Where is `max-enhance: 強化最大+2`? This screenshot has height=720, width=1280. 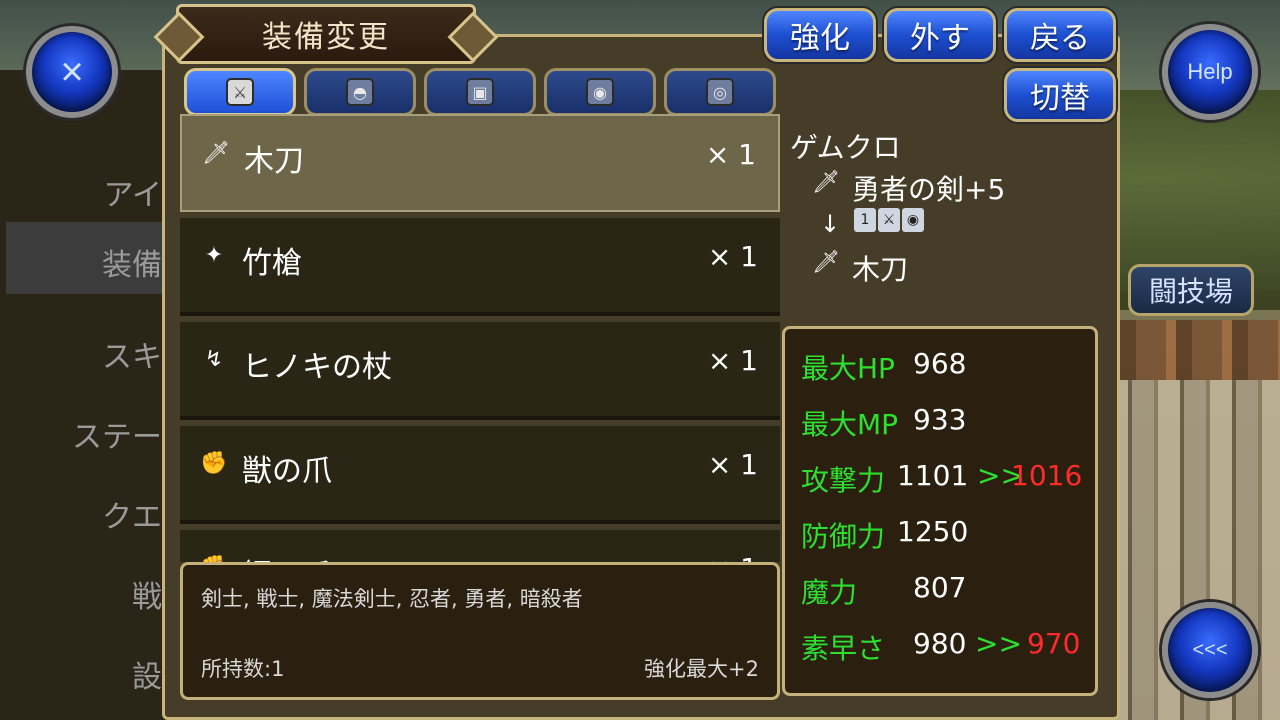 max-enhance: 強化最大+2 is located at coordinates (701, 669).